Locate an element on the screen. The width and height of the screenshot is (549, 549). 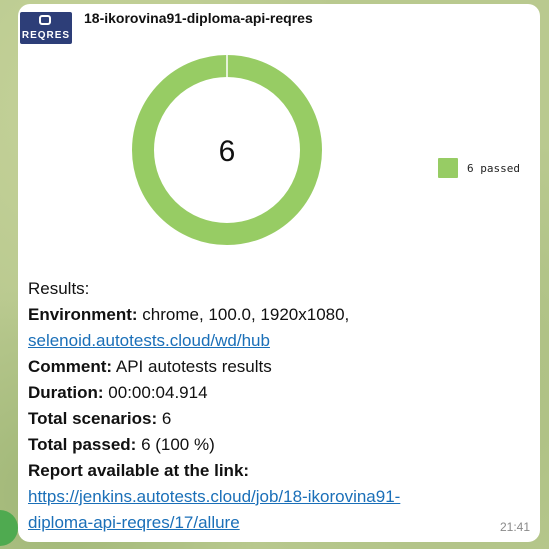
legend-swatch-passed is located at coordinates (448, 168).